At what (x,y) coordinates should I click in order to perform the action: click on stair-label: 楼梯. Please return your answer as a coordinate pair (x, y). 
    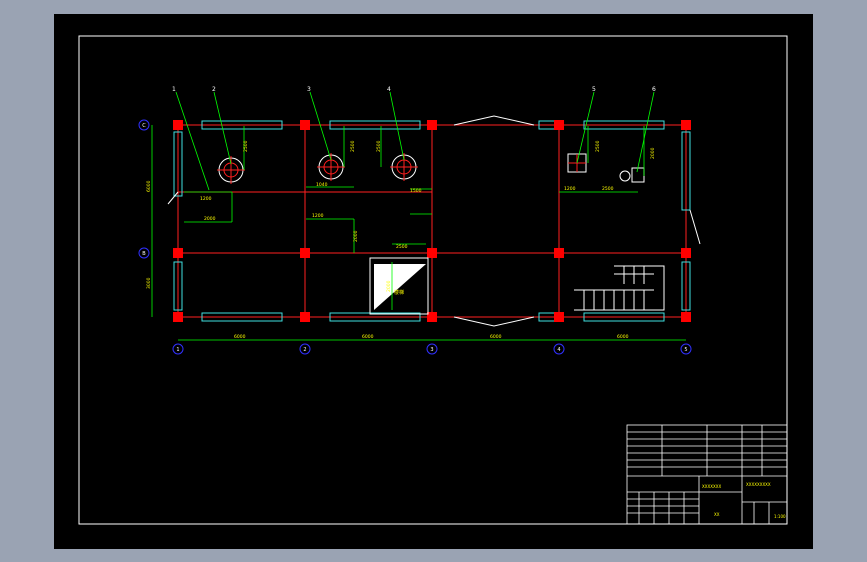
    Looking at the image, I should click on (399, 292).